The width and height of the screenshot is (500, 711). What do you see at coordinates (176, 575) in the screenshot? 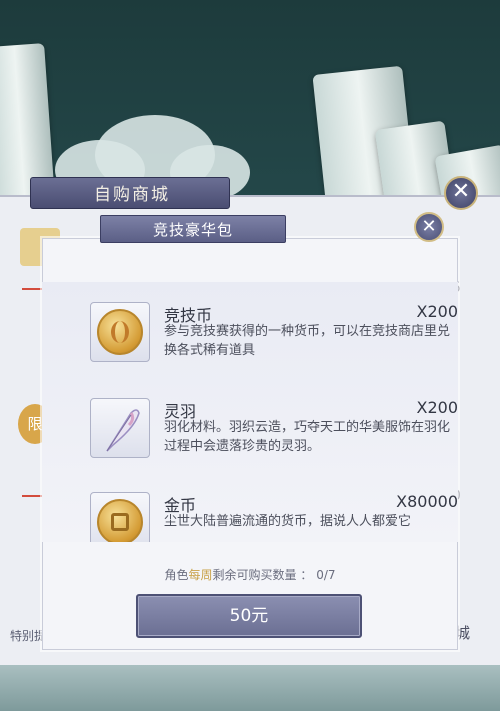
I see `limit-prefix: 角色` at bounding box center [176, 575].